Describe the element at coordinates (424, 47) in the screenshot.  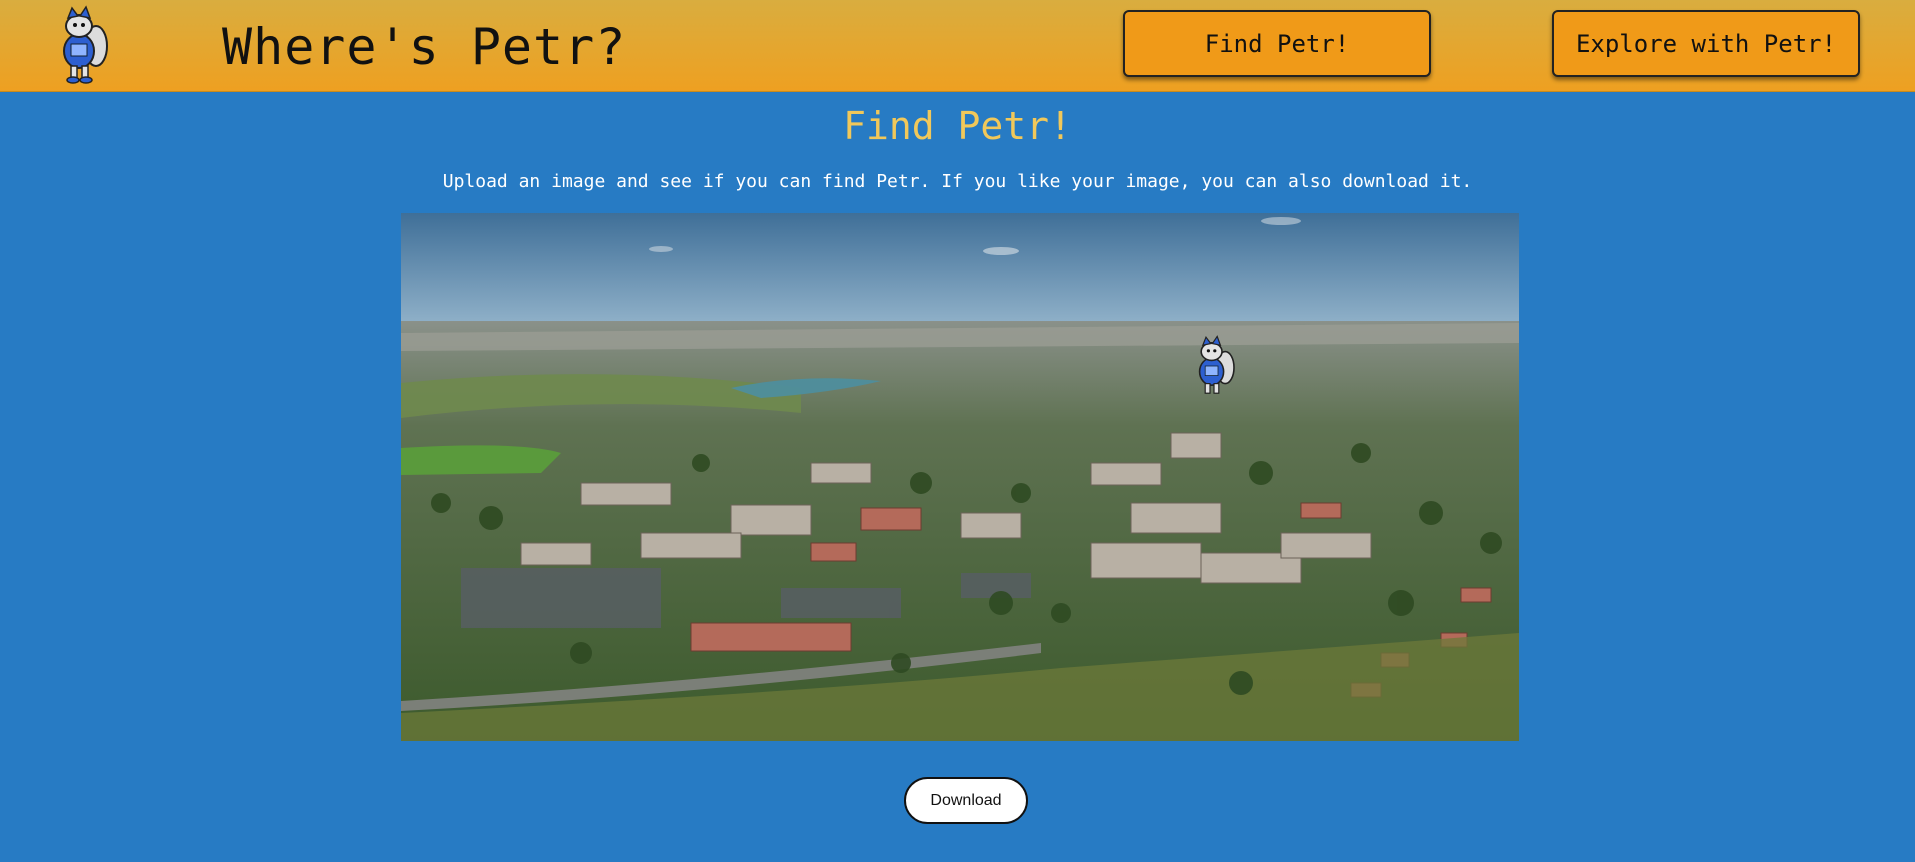
I see `site-title: Where's Petr?` at that location.